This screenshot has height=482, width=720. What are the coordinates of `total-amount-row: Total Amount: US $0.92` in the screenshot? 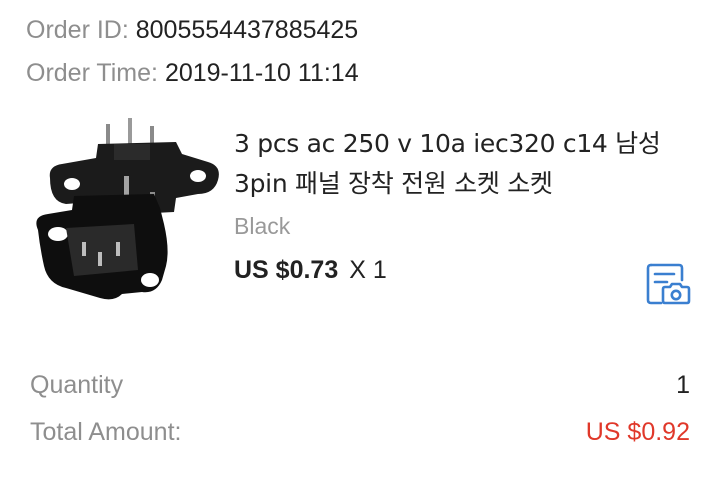 It's located at (360, 432).